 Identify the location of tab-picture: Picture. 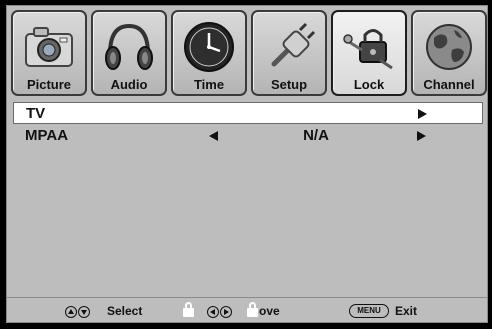
(49, 53).